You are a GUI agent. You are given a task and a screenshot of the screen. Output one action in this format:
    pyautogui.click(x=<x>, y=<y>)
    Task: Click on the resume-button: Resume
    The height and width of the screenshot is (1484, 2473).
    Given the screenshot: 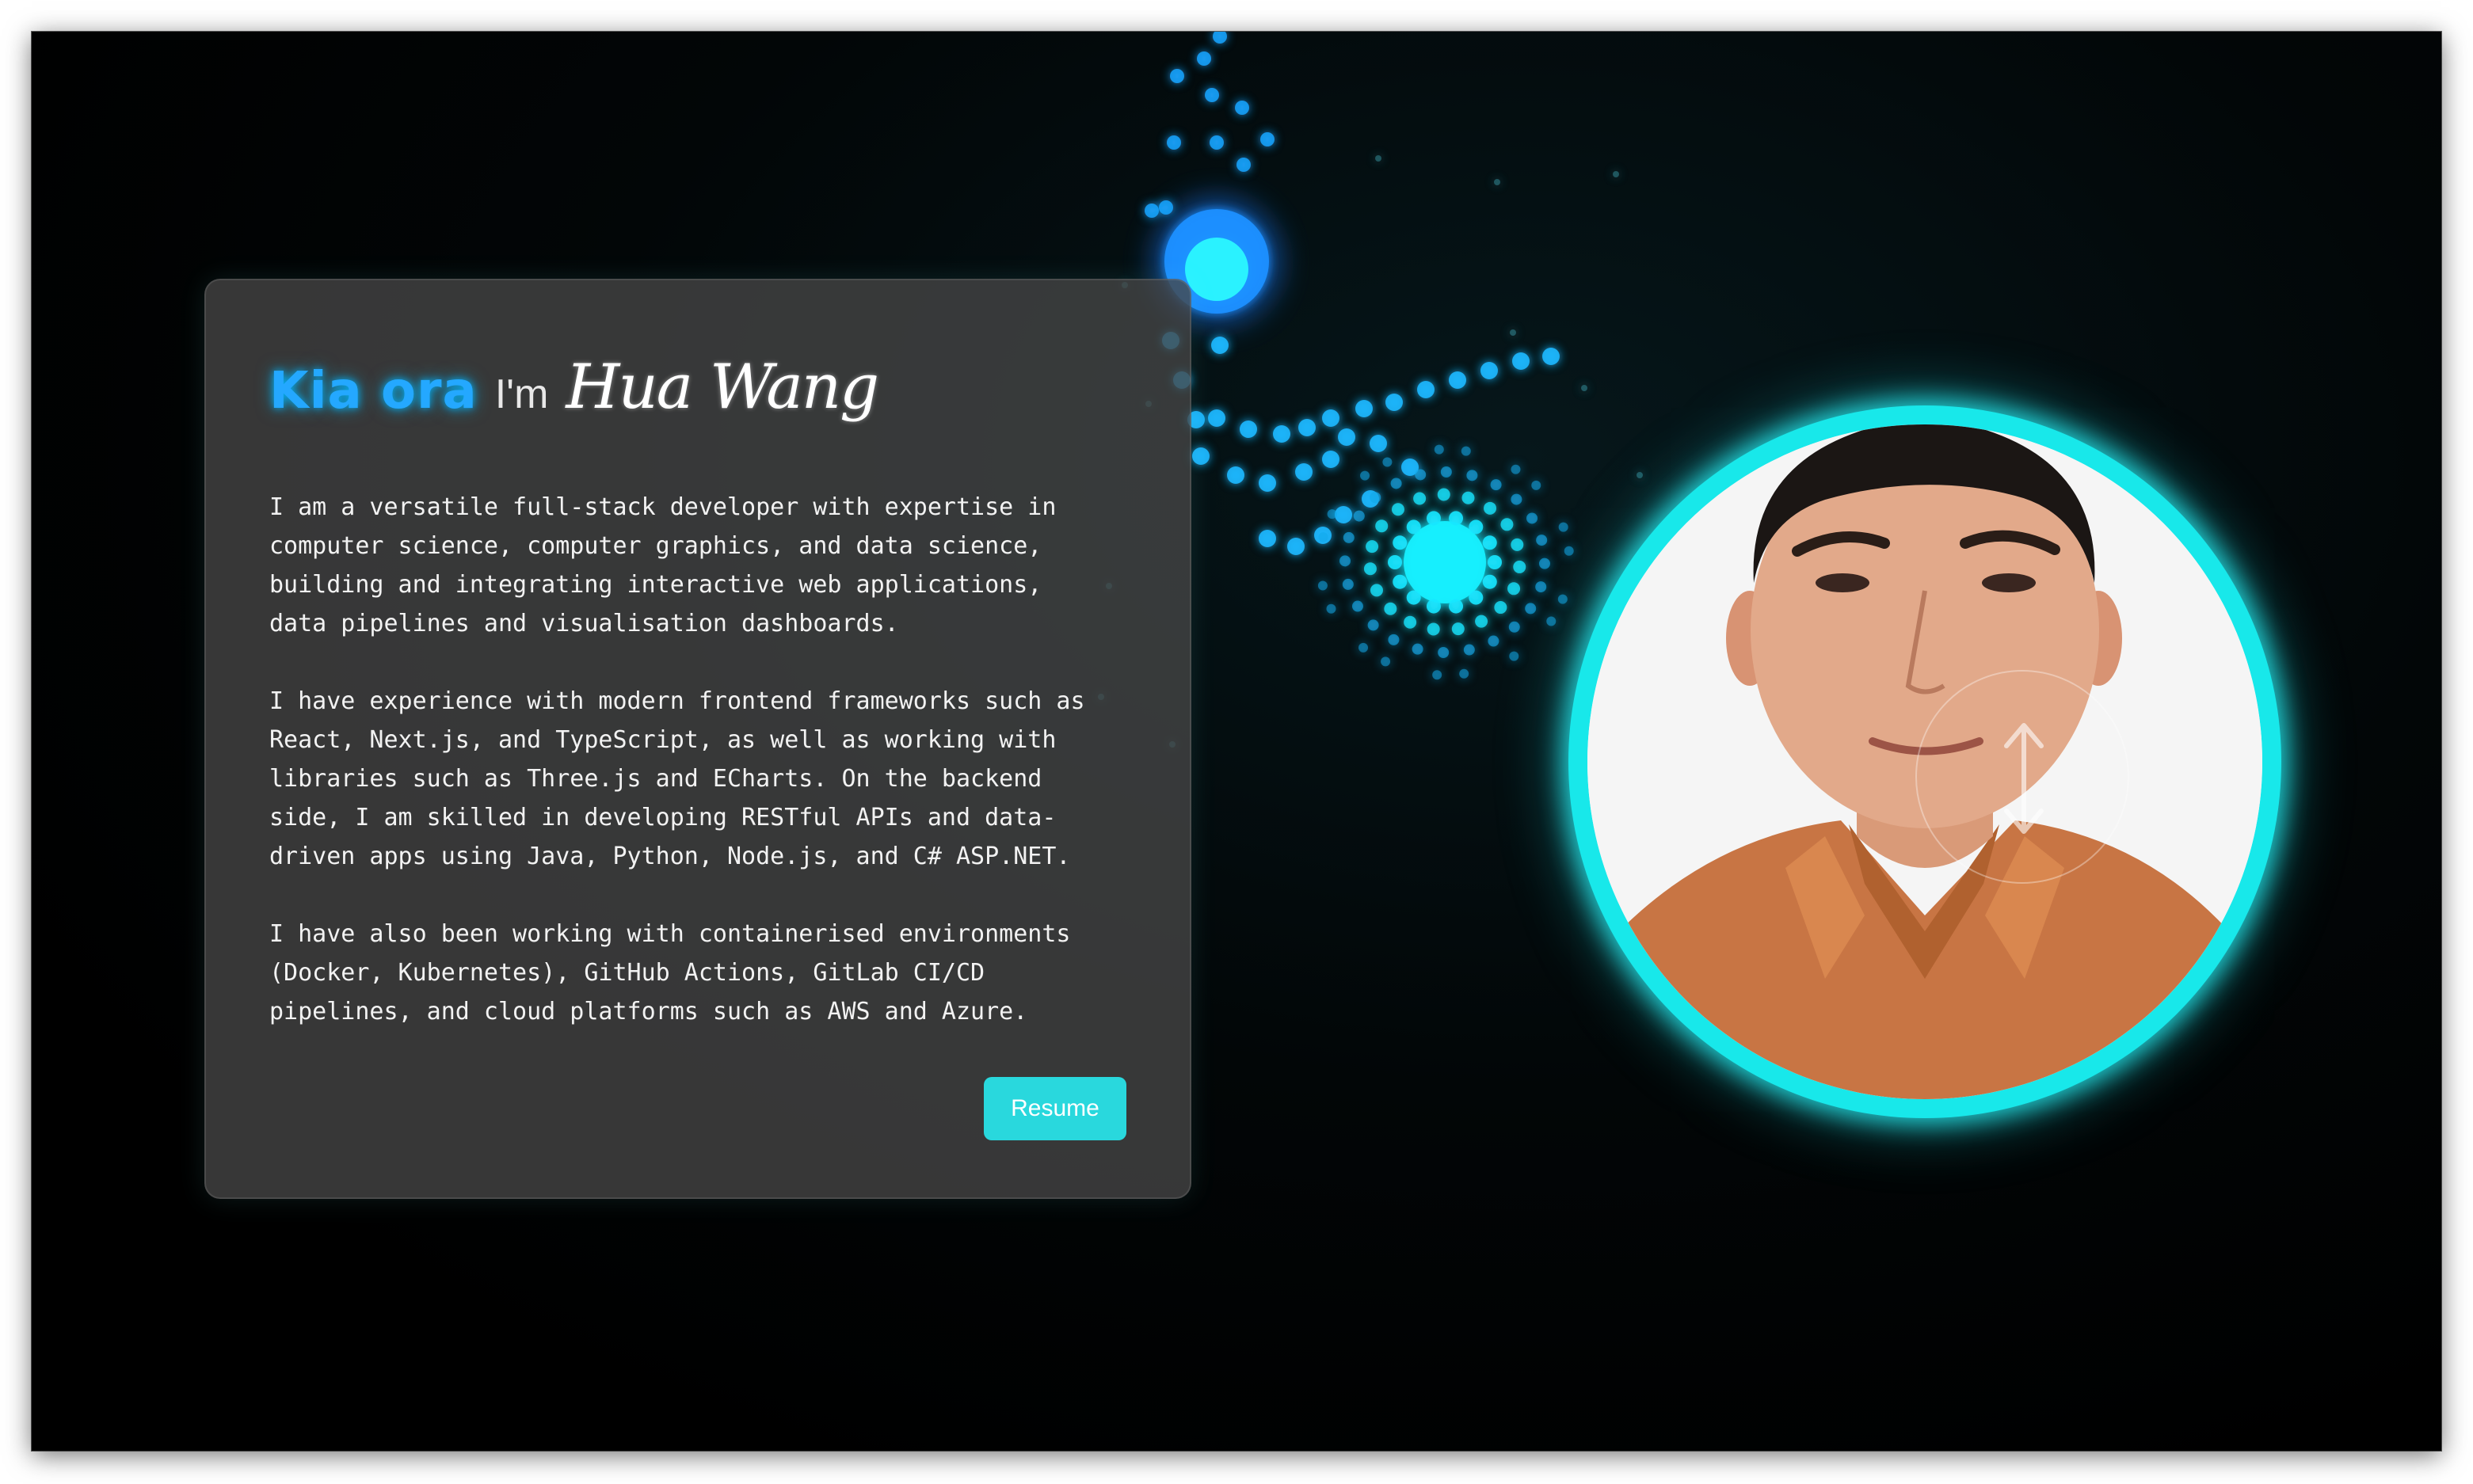 What is the action you would take?
    pyautogui.click(x=1055, y=1109)
    